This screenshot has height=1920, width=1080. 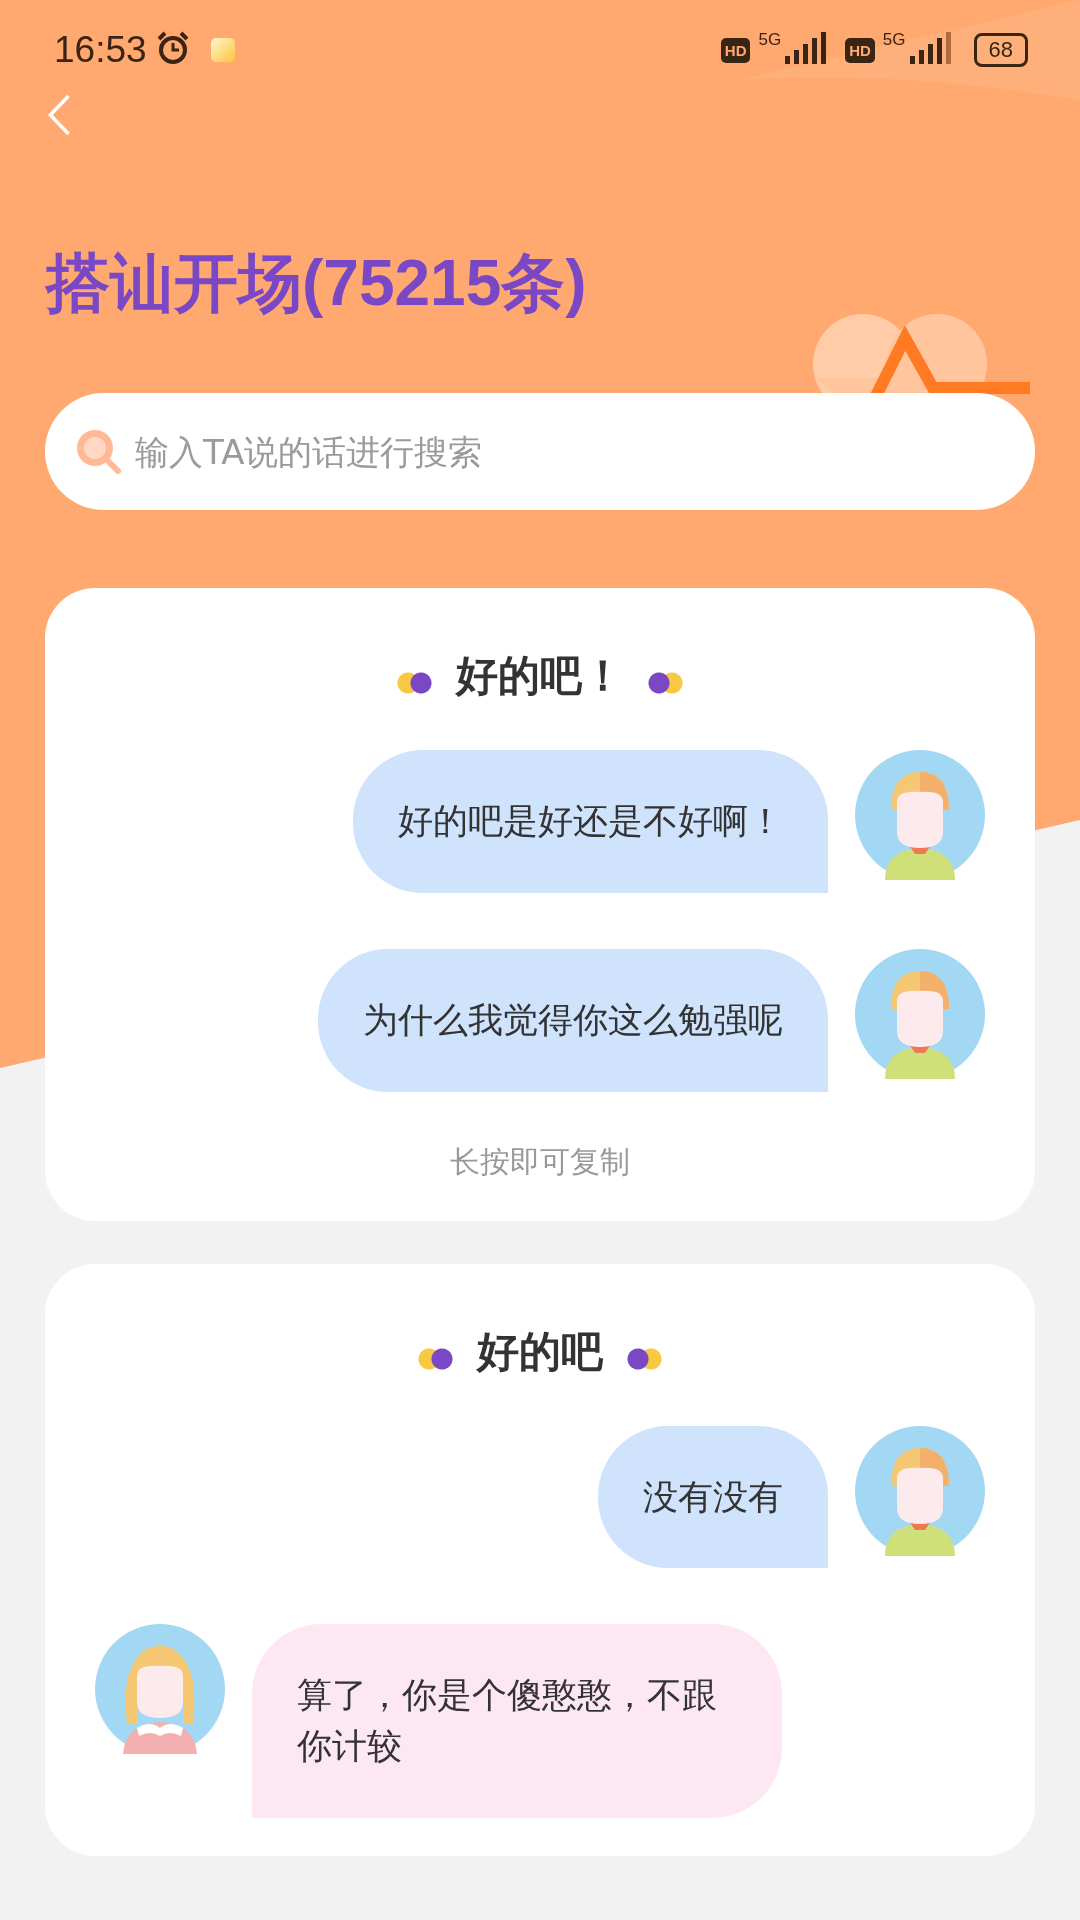 I want to click on message-bubble: 没有没有, so click(x=713, y=1497).